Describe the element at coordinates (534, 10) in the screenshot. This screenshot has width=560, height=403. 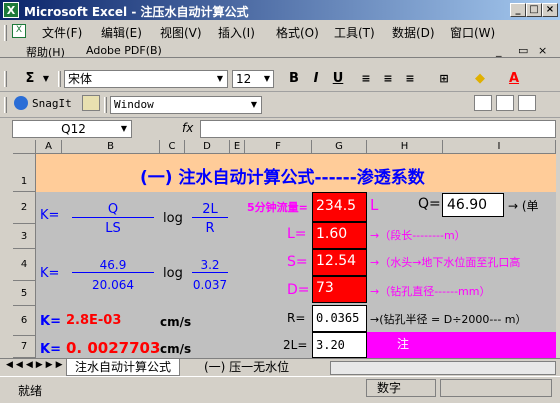
I see `maximize-button: □` at that location.